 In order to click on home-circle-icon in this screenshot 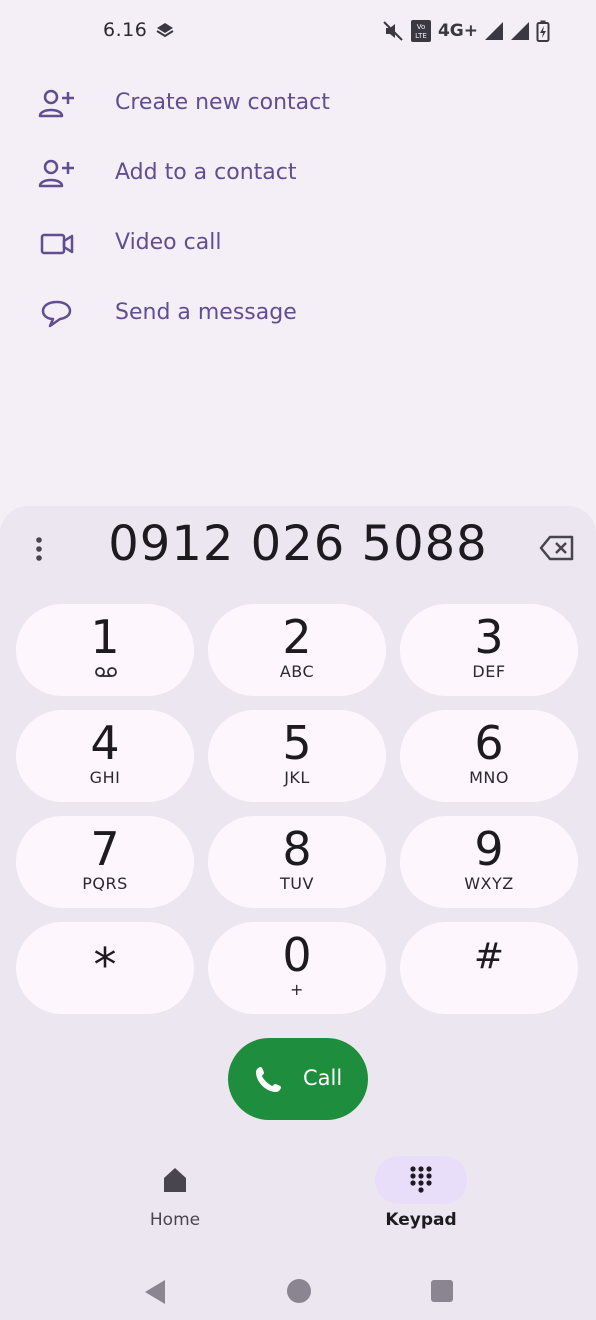, I will do `click(299, 1291)`.